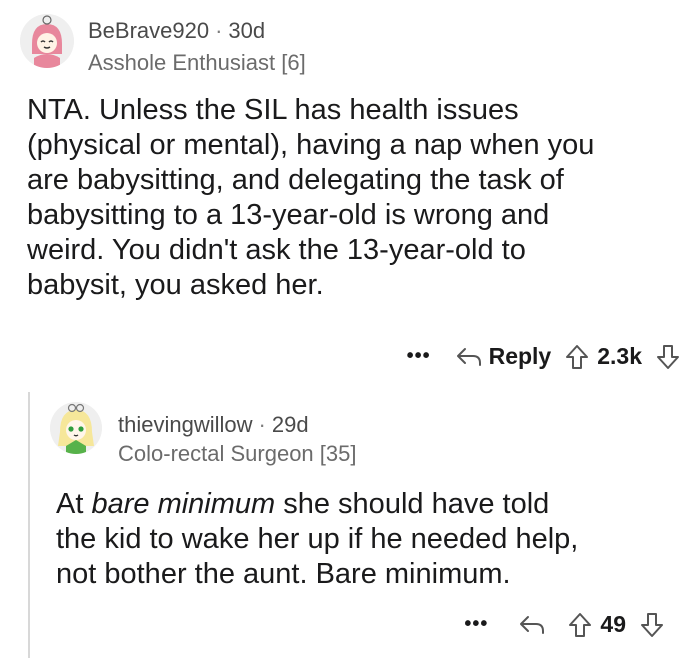 This screenshot has height=658, width=700. What do you see at coordinates (185, 424) in the screenshot?
I see `username: thievingwillow` at bounding box center [185, 424].